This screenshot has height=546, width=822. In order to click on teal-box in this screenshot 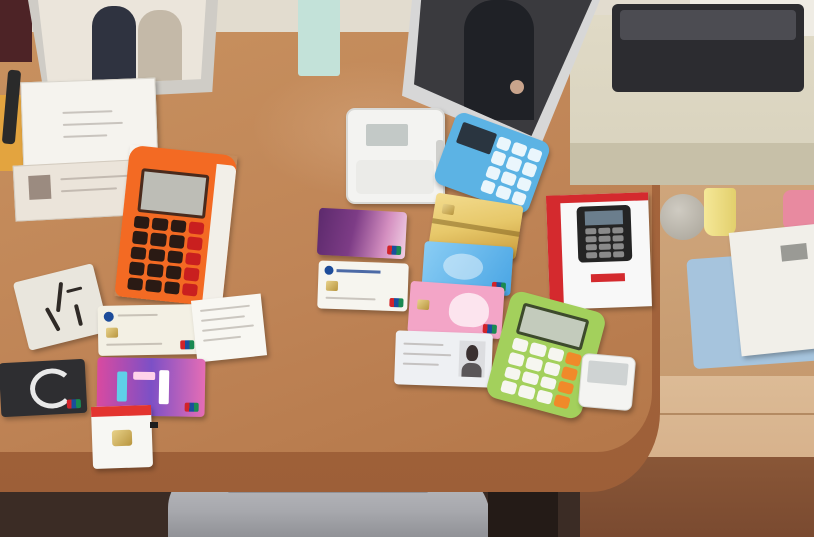, I will do `click(319, 38)`.